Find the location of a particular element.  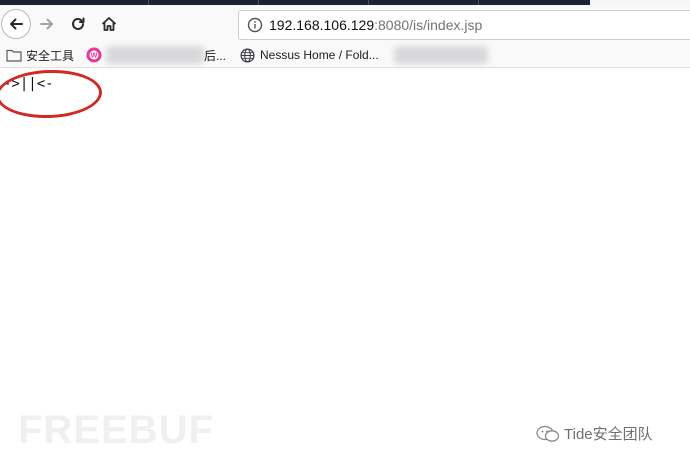

home-icon is located at coordinates (109, 24).